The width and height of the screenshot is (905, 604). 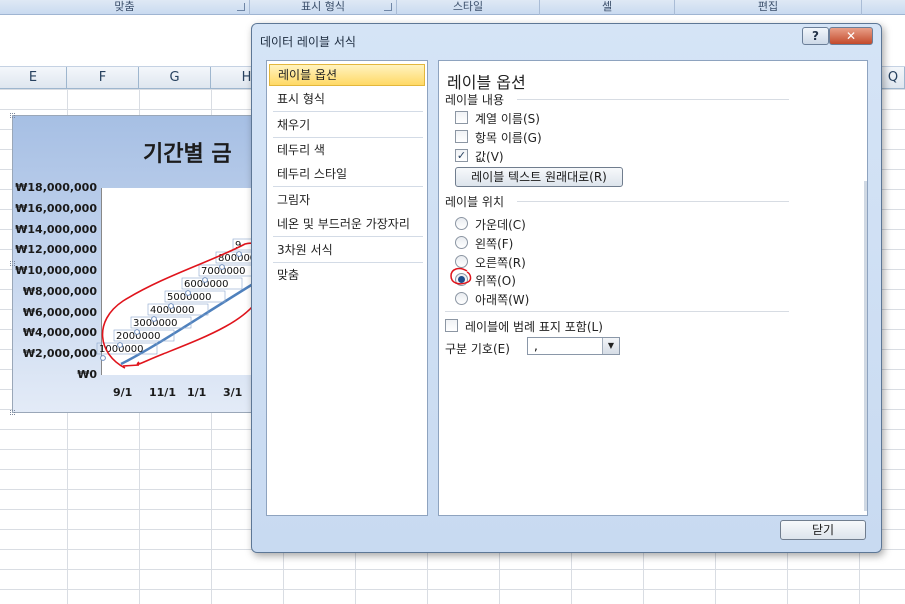 I want to click on separator-label: 구분 기호(E), so click(x=477, y=349).